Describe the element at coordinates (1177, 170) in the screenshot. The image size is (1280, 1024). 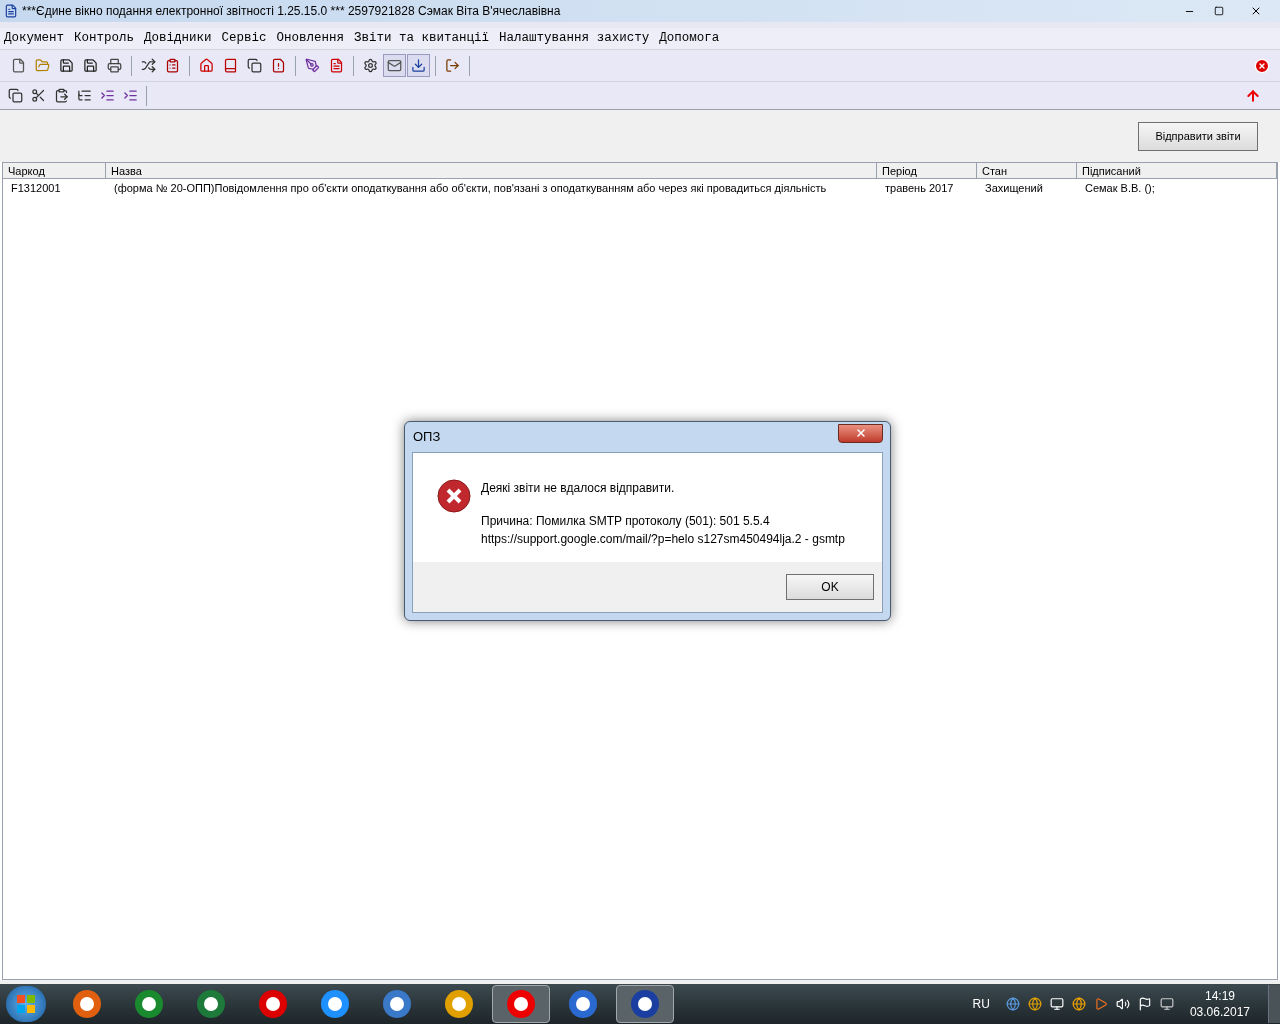
I see `column-header: Підписаний` at that location.